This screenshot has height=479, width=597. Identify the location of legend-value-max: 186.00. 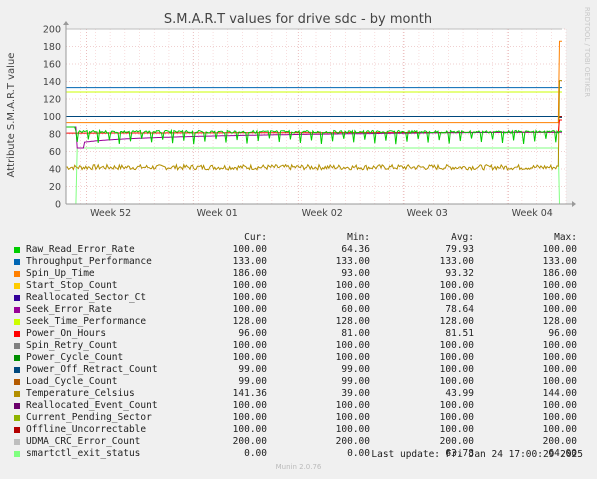
(559, 273).